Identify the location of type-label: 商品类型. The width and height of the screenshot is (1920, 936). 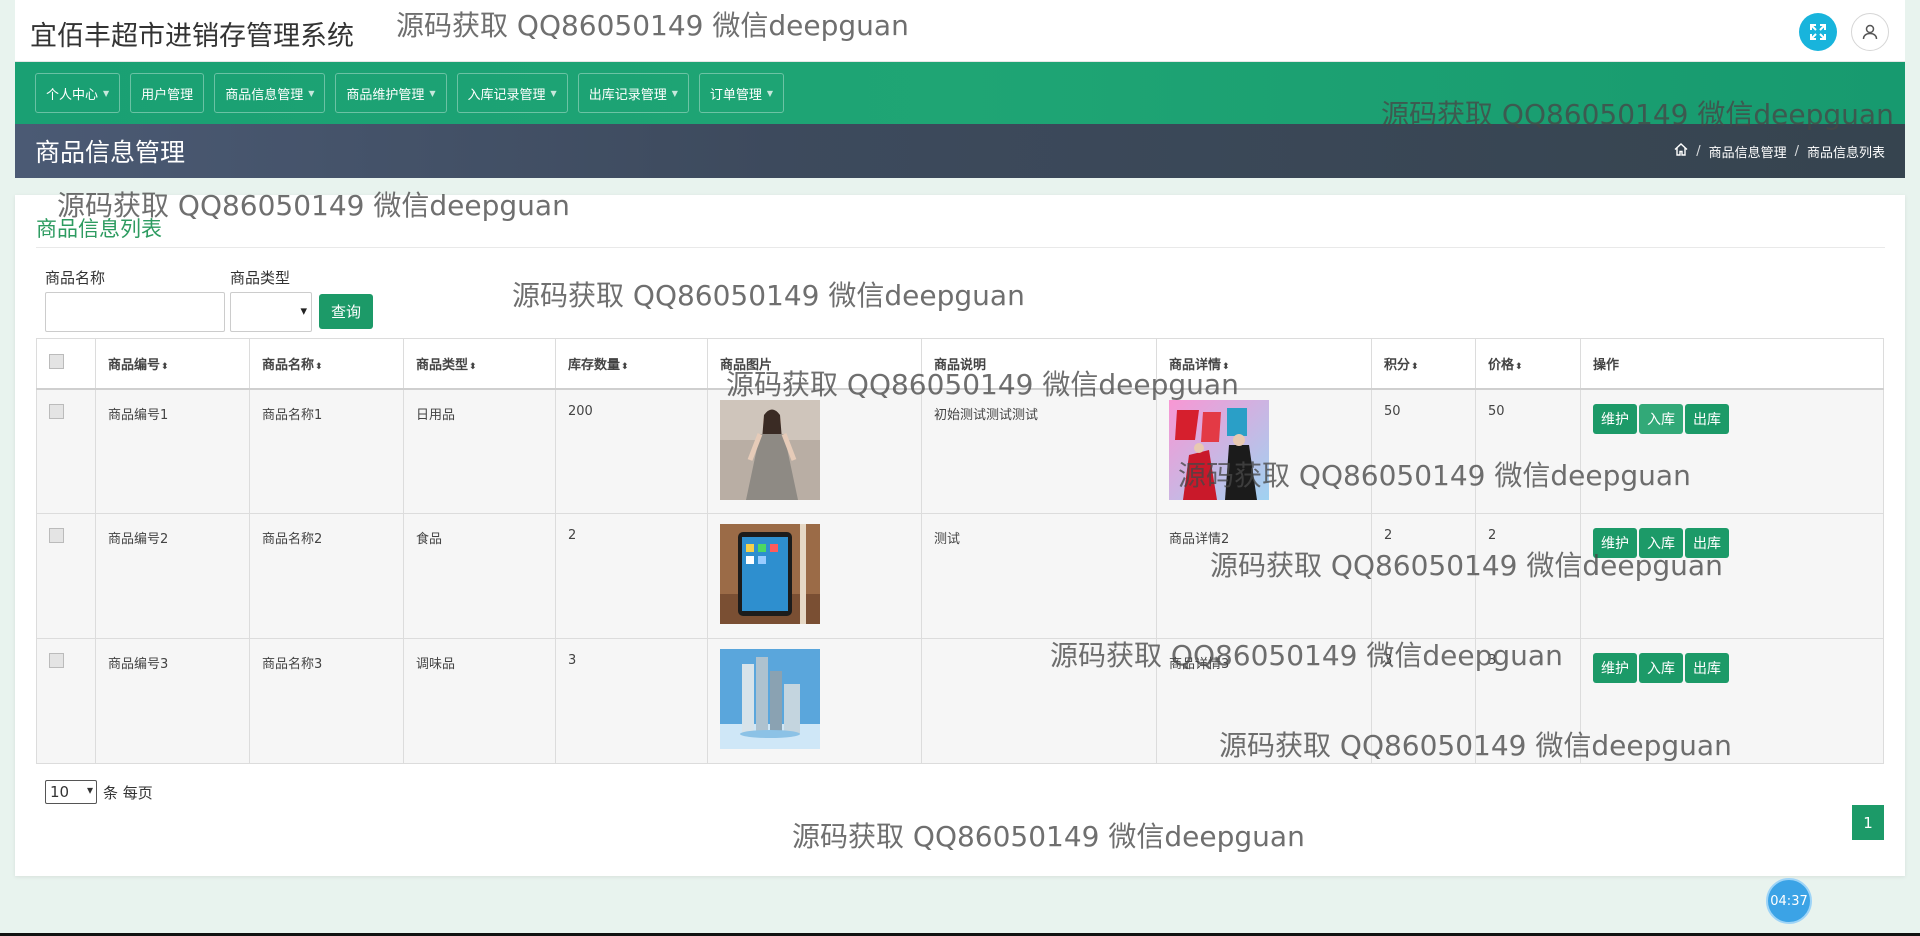
(260, 278).